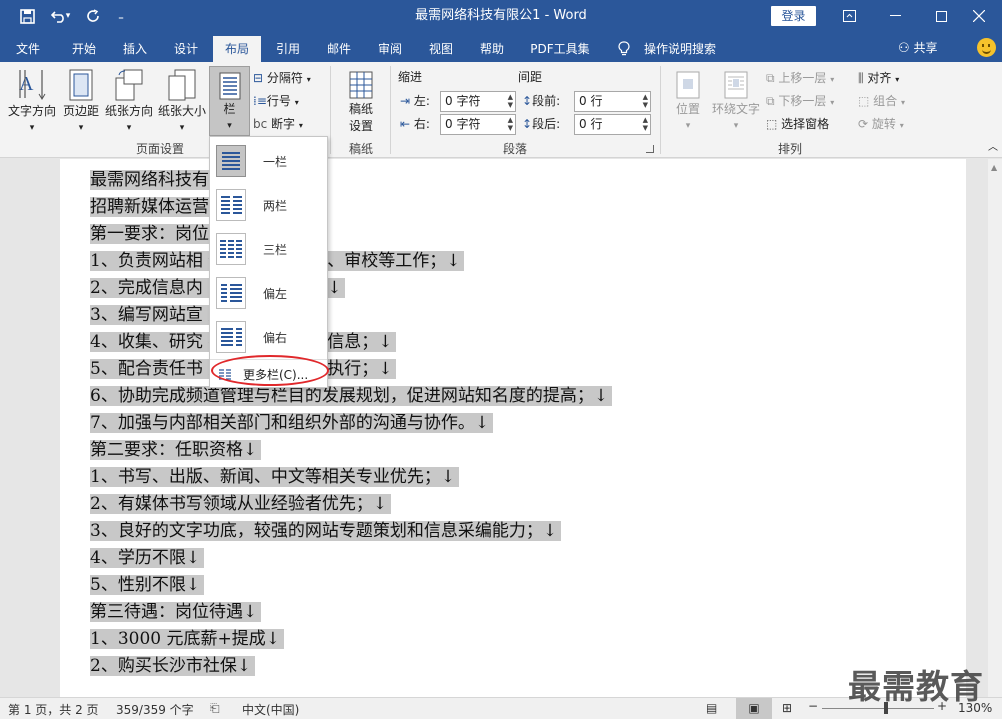  I want to click on tab-layout: 布局, so click(237, 49).